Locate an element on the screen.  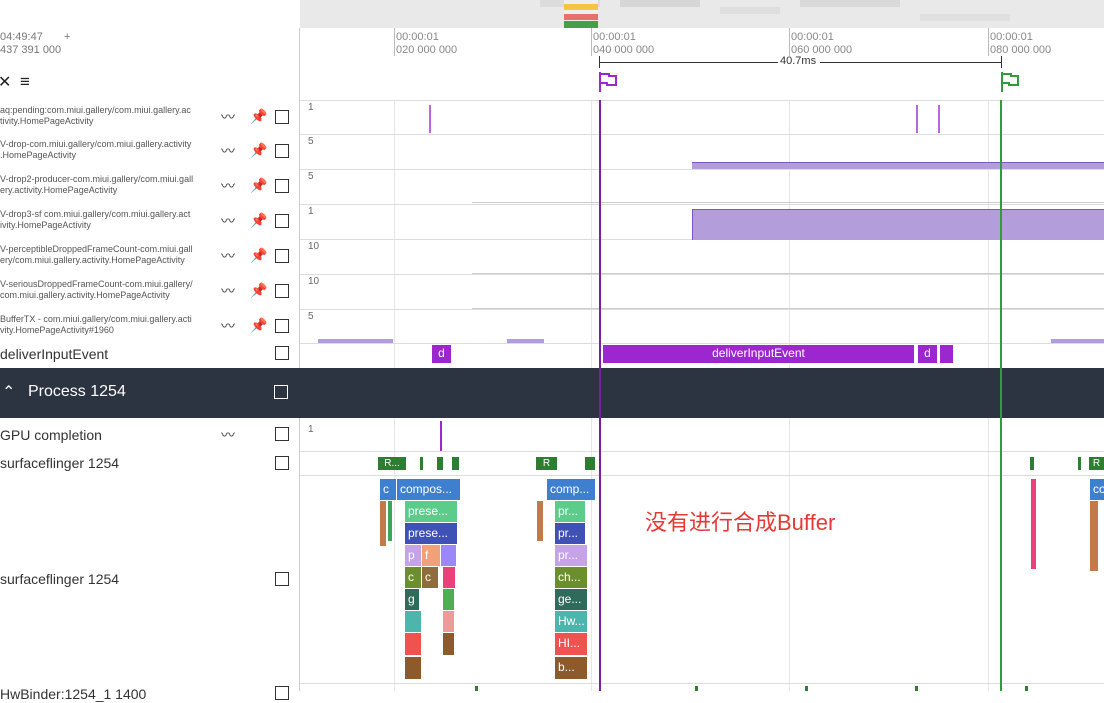
purple-flag-icon is located at coordinates (608, 82).